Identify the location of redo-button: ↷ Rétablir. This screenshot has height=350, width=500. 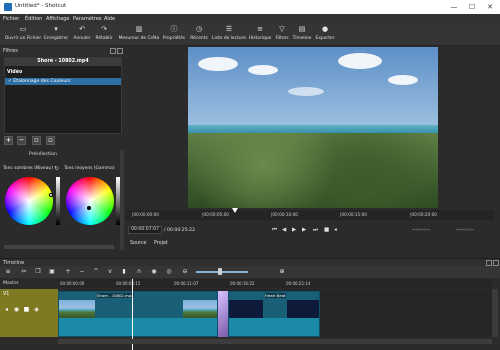
(104, 35).